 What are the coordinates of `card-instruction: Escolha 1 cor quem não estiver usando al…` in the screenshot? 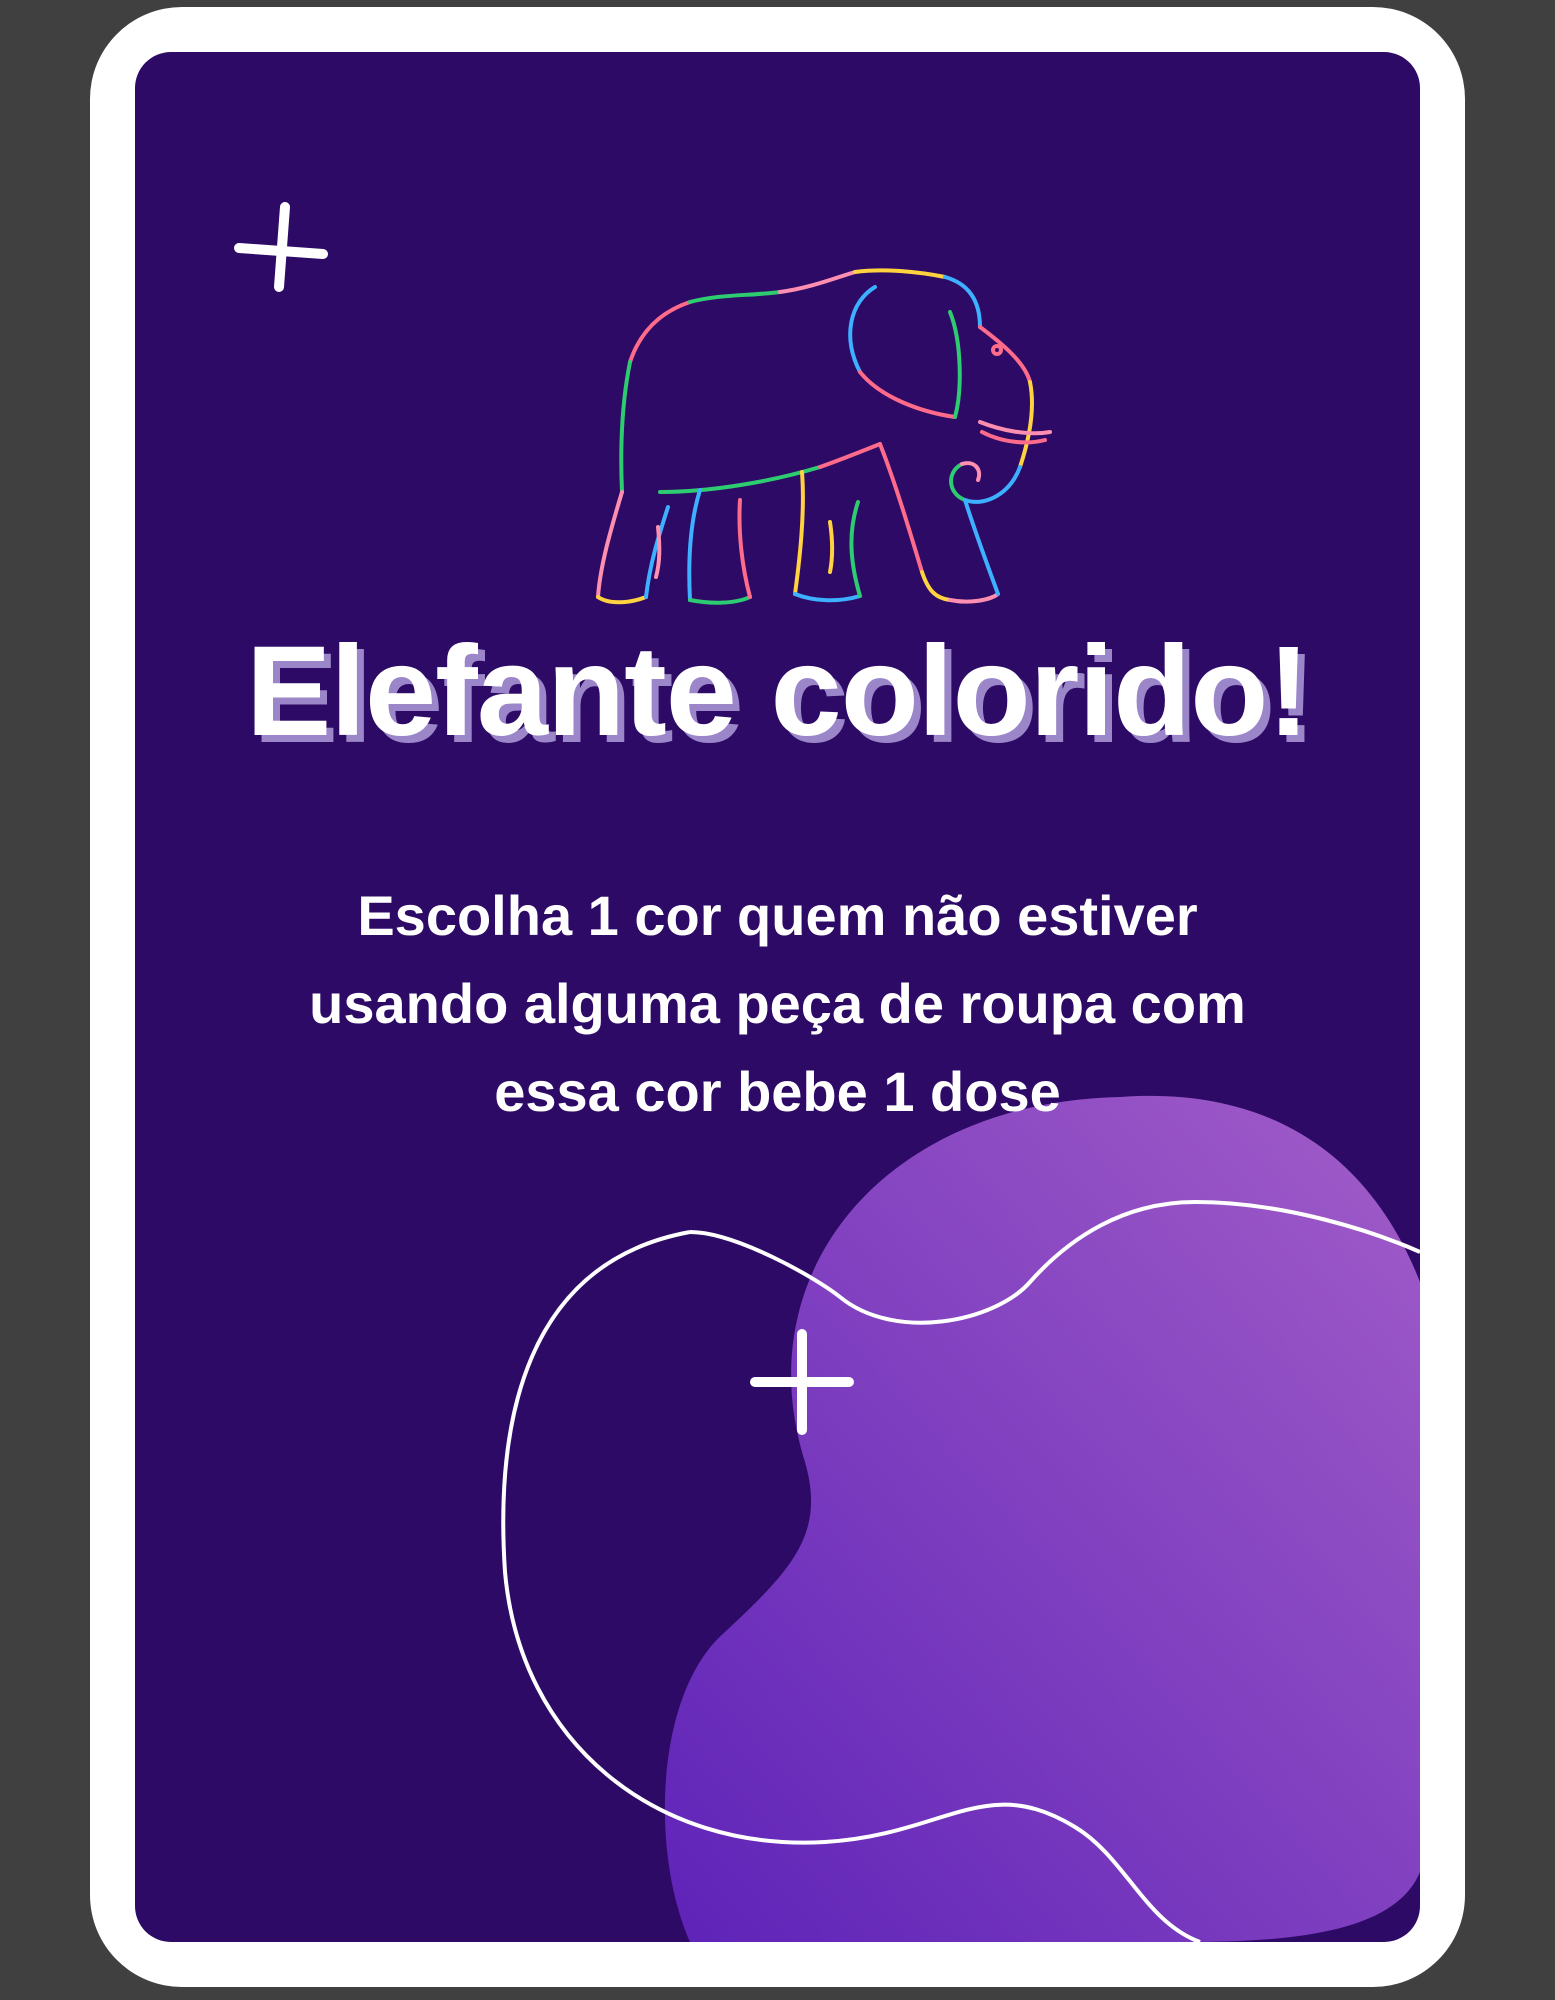 It's located at (777, 1003).